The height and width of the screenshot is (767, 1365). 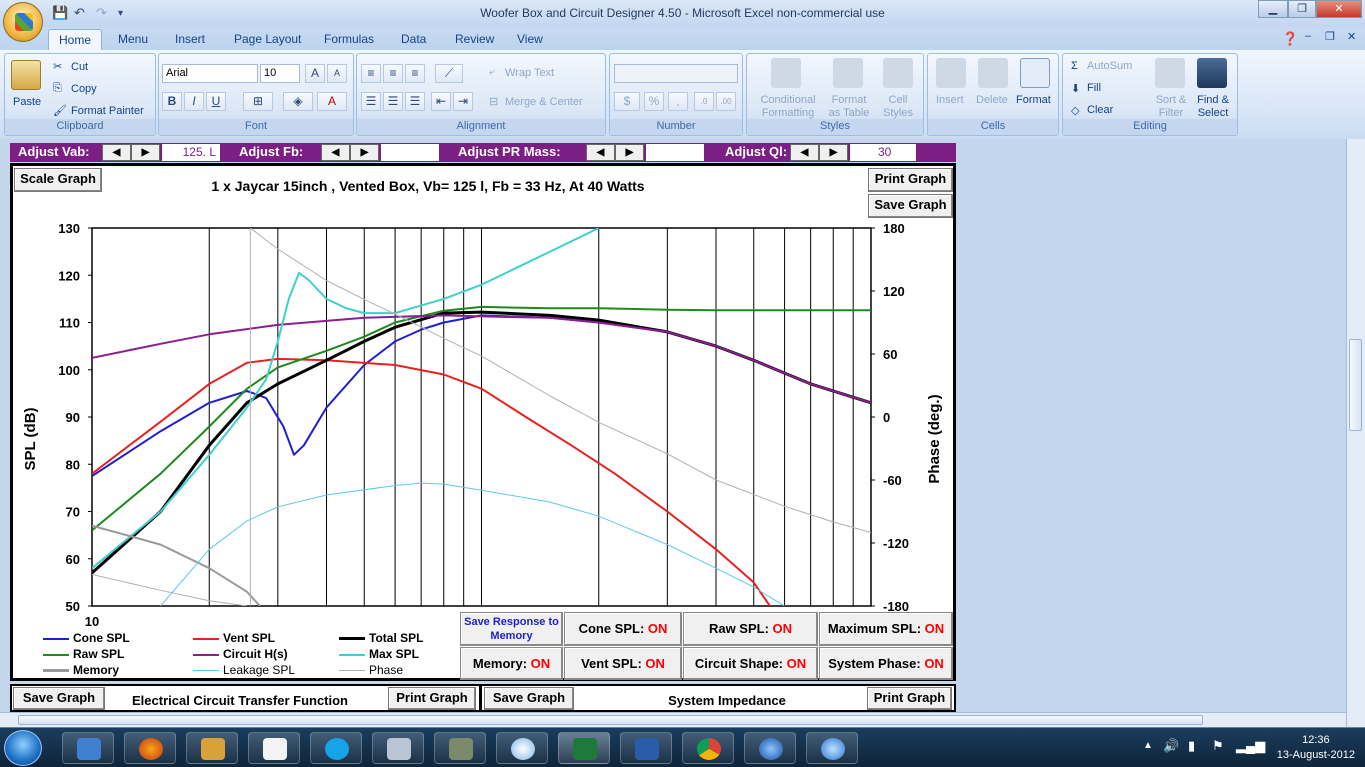 I want to click on horizontal-scroll-thumb, so click(x=610, y=720).